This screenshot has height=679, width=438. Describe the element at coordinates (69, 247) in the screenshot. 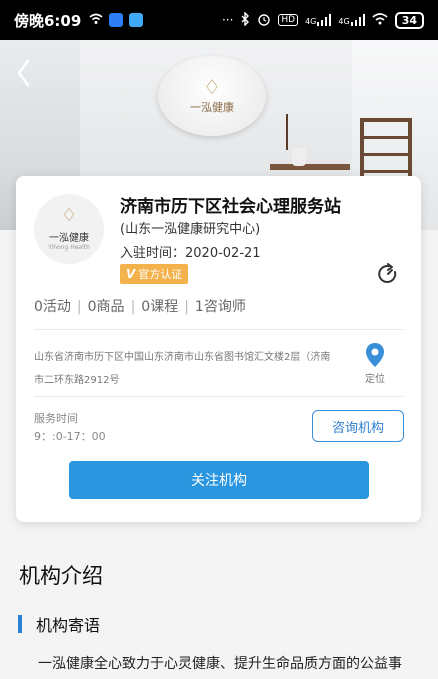

I see `avatar-brand-subtext: Yihong Health` at that location.